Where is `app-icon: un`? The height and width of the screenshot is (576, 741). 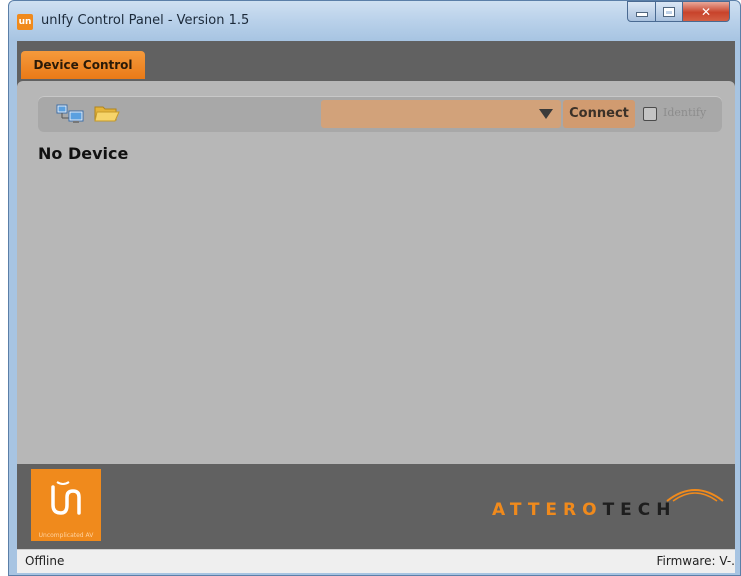 app-icon: un is located at coordinates (25, 22).